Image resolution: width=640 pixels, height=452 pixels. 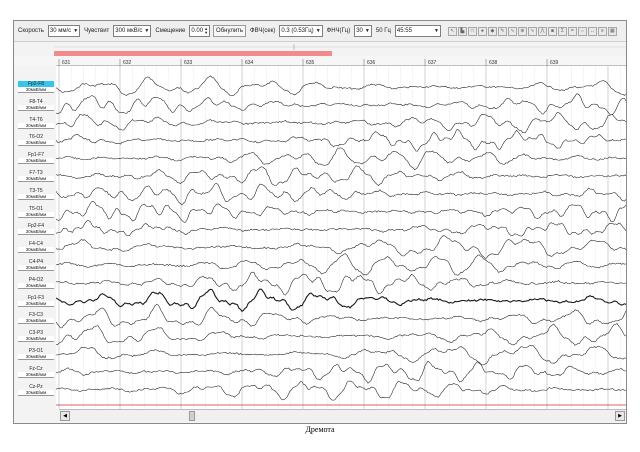 I want to click on rectangle-icon: □, so click(x=472, y=31).